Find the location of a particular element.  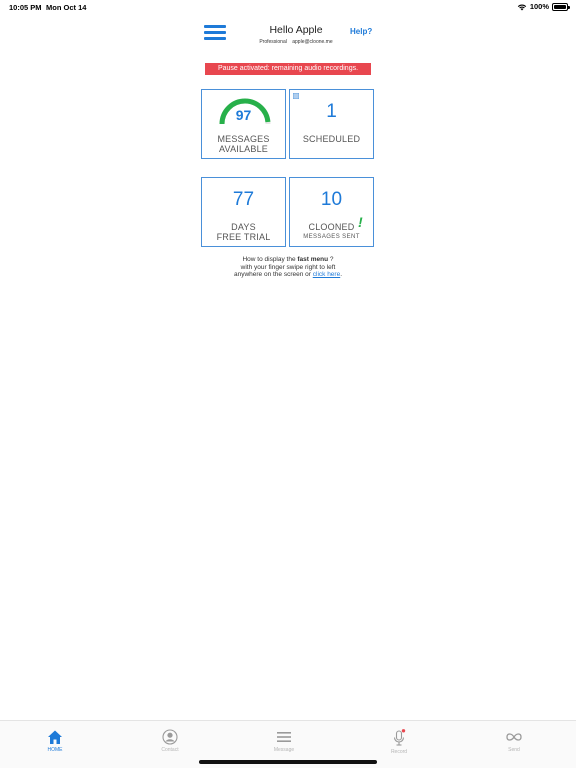

home-indicator is located at coordinates (288, 762).